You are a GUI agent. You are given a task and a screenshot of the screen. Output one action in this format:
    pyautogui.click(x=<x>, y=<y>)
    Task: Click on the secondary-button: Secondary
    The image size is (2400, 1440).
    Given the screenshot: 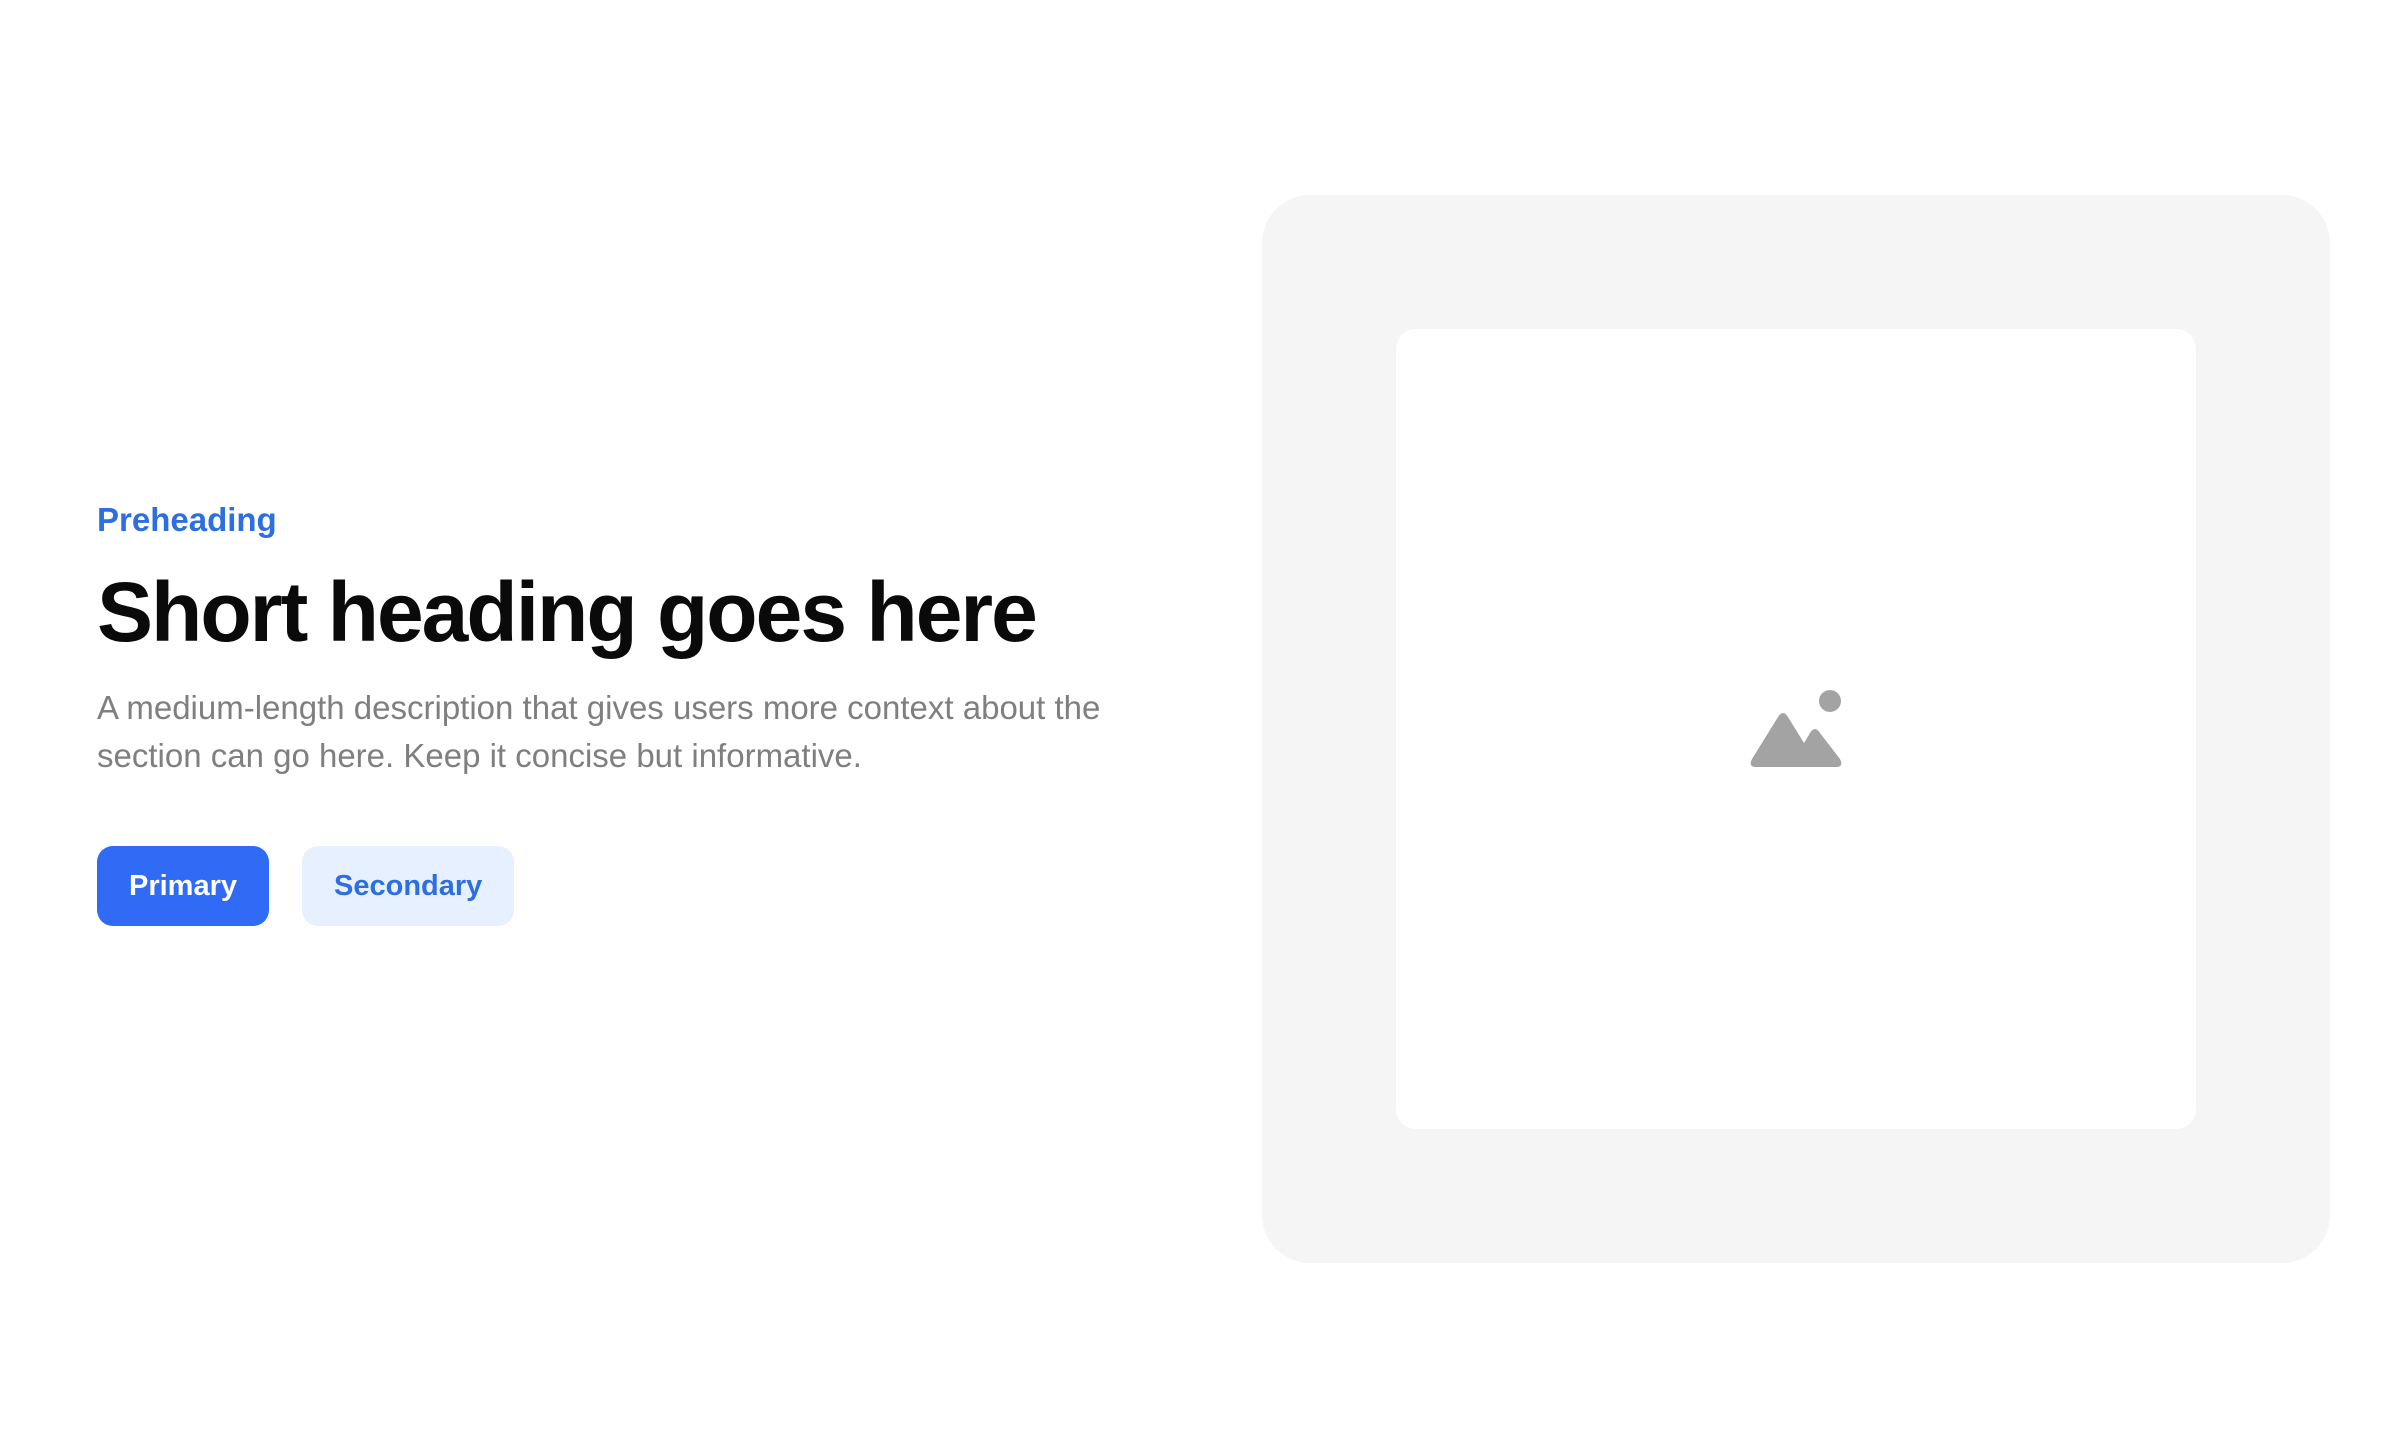 What is the action you would take?
    pyautogui.click(x=408, y=886)
    